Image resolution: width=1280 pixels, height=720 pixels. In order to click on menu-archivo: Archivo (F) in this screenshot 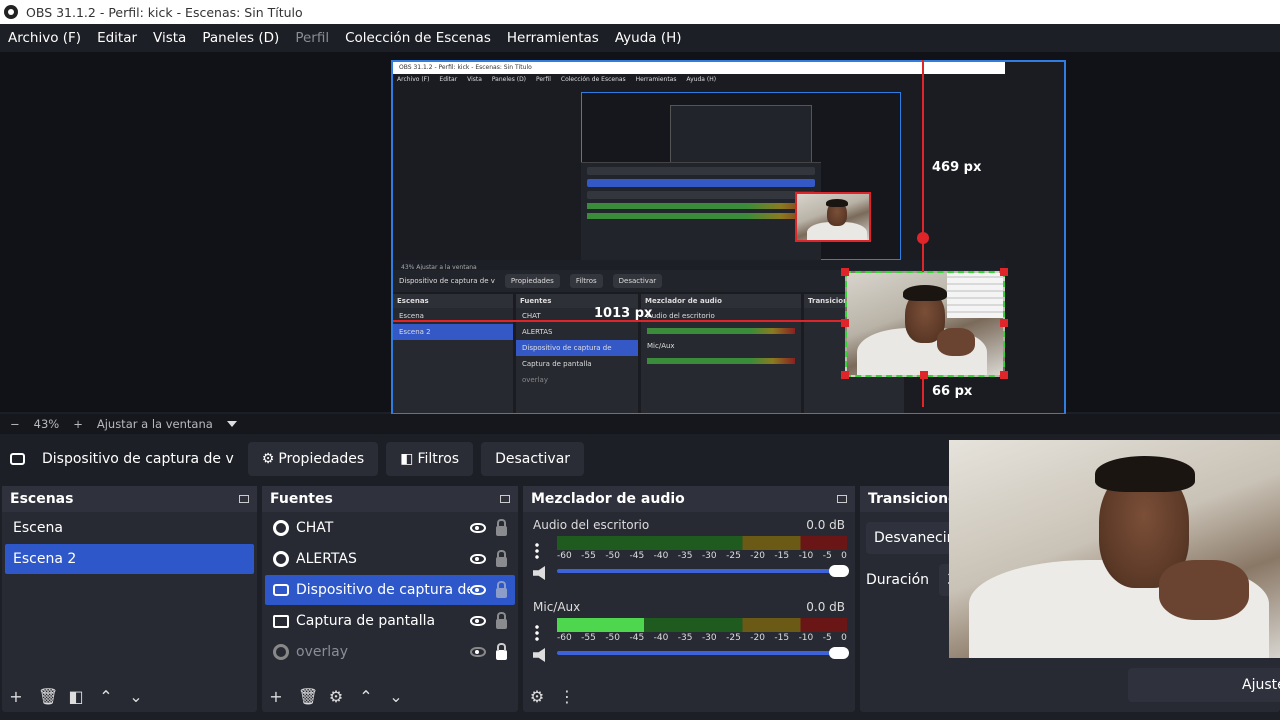, I will do `click(44, 38)`.